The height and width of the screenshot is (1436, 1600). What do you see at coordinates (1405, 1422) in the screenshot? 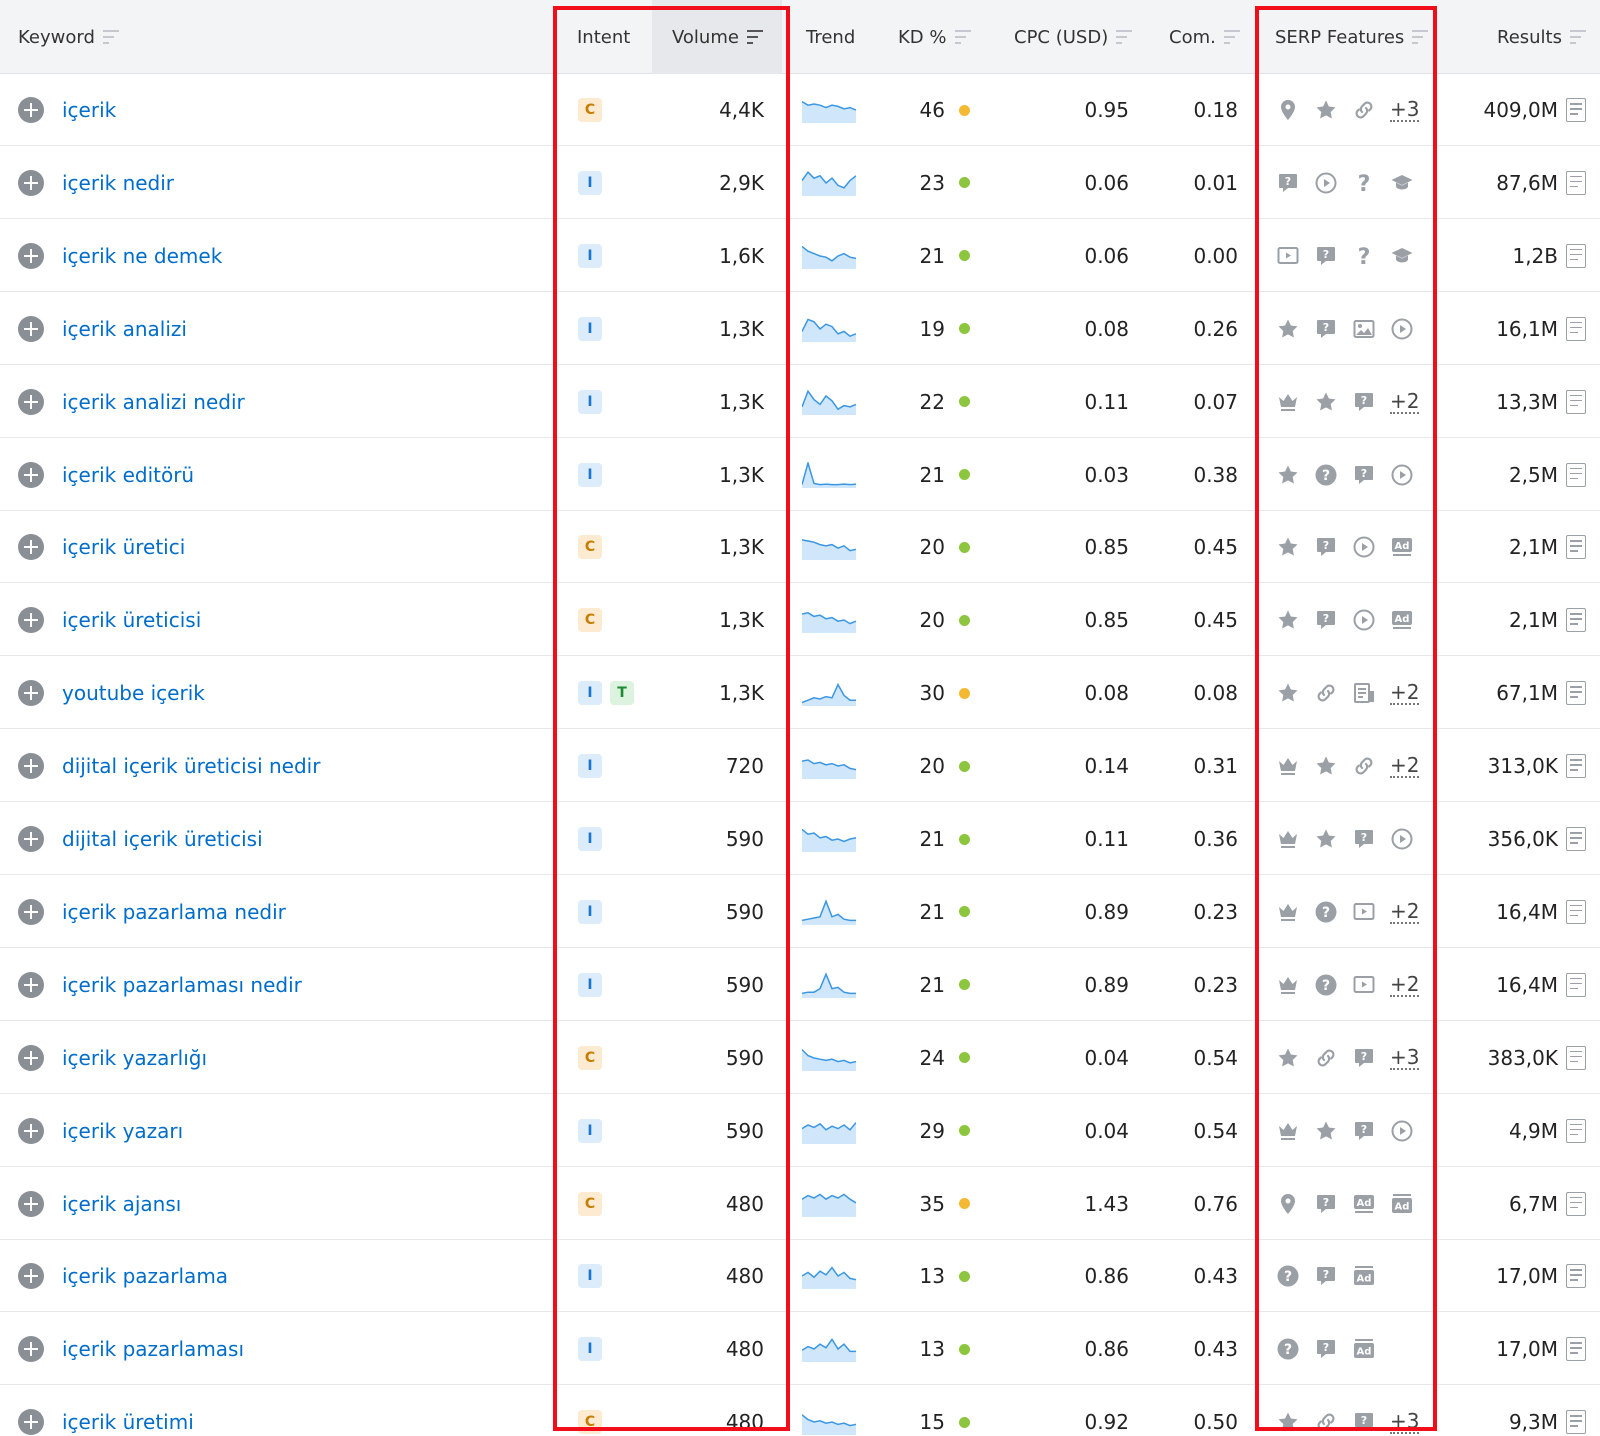
I see `serp-more-link: +3` at bounding box center [1405, 1422].